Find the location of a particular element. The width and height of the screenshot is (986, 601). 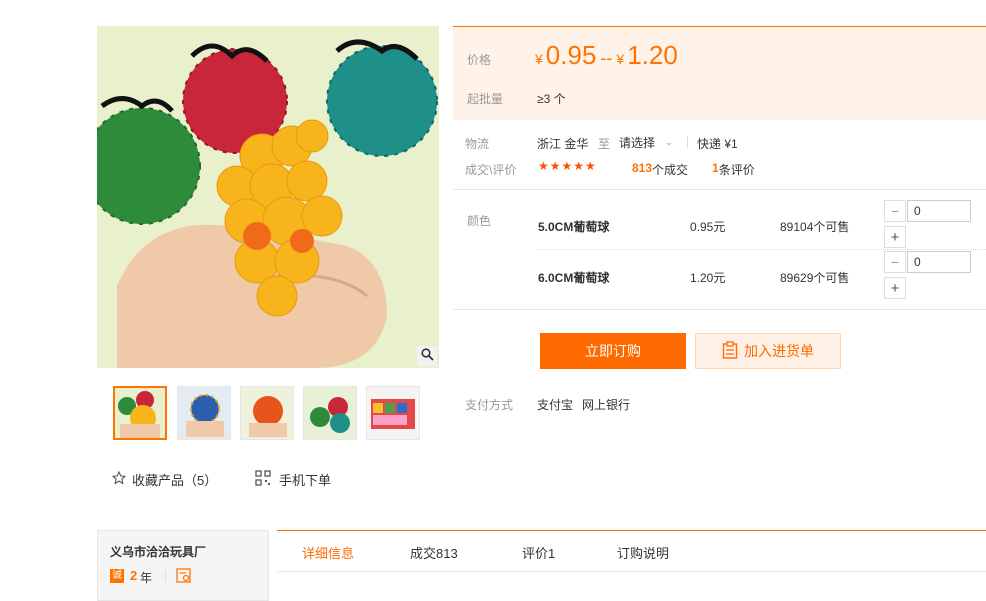

buy-now-button: 立即订购 is located at coordinates (613, 351).